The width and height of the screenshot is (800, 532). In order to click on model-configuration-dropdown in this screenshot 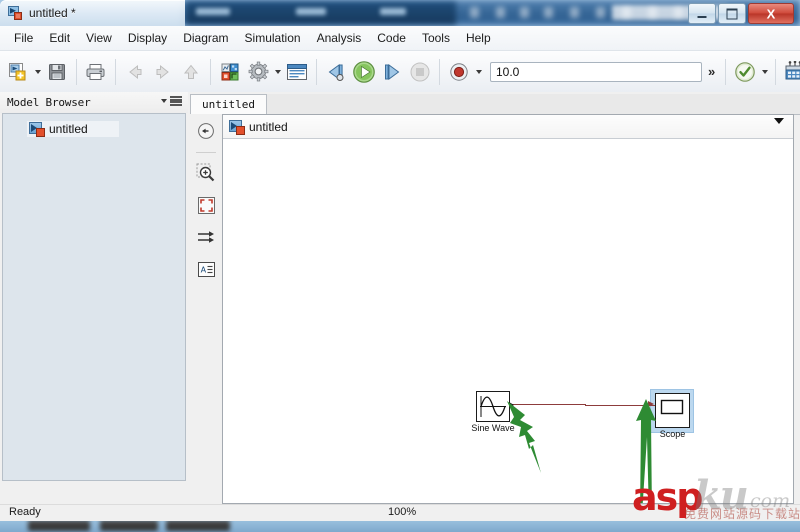, I will do `click(277, 72)`.